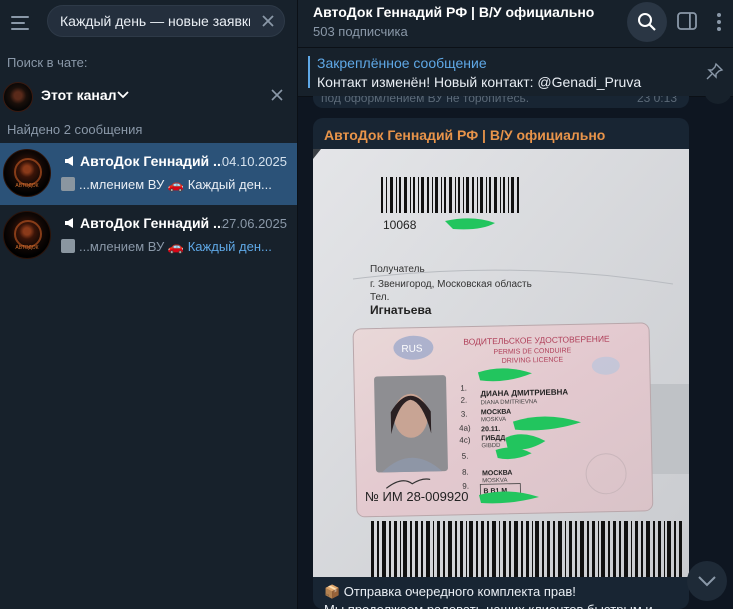  What do you see at coordinates (464, 414) in the screenshot?
I see `svg-text: 3.` at bounding box center [464, 414].